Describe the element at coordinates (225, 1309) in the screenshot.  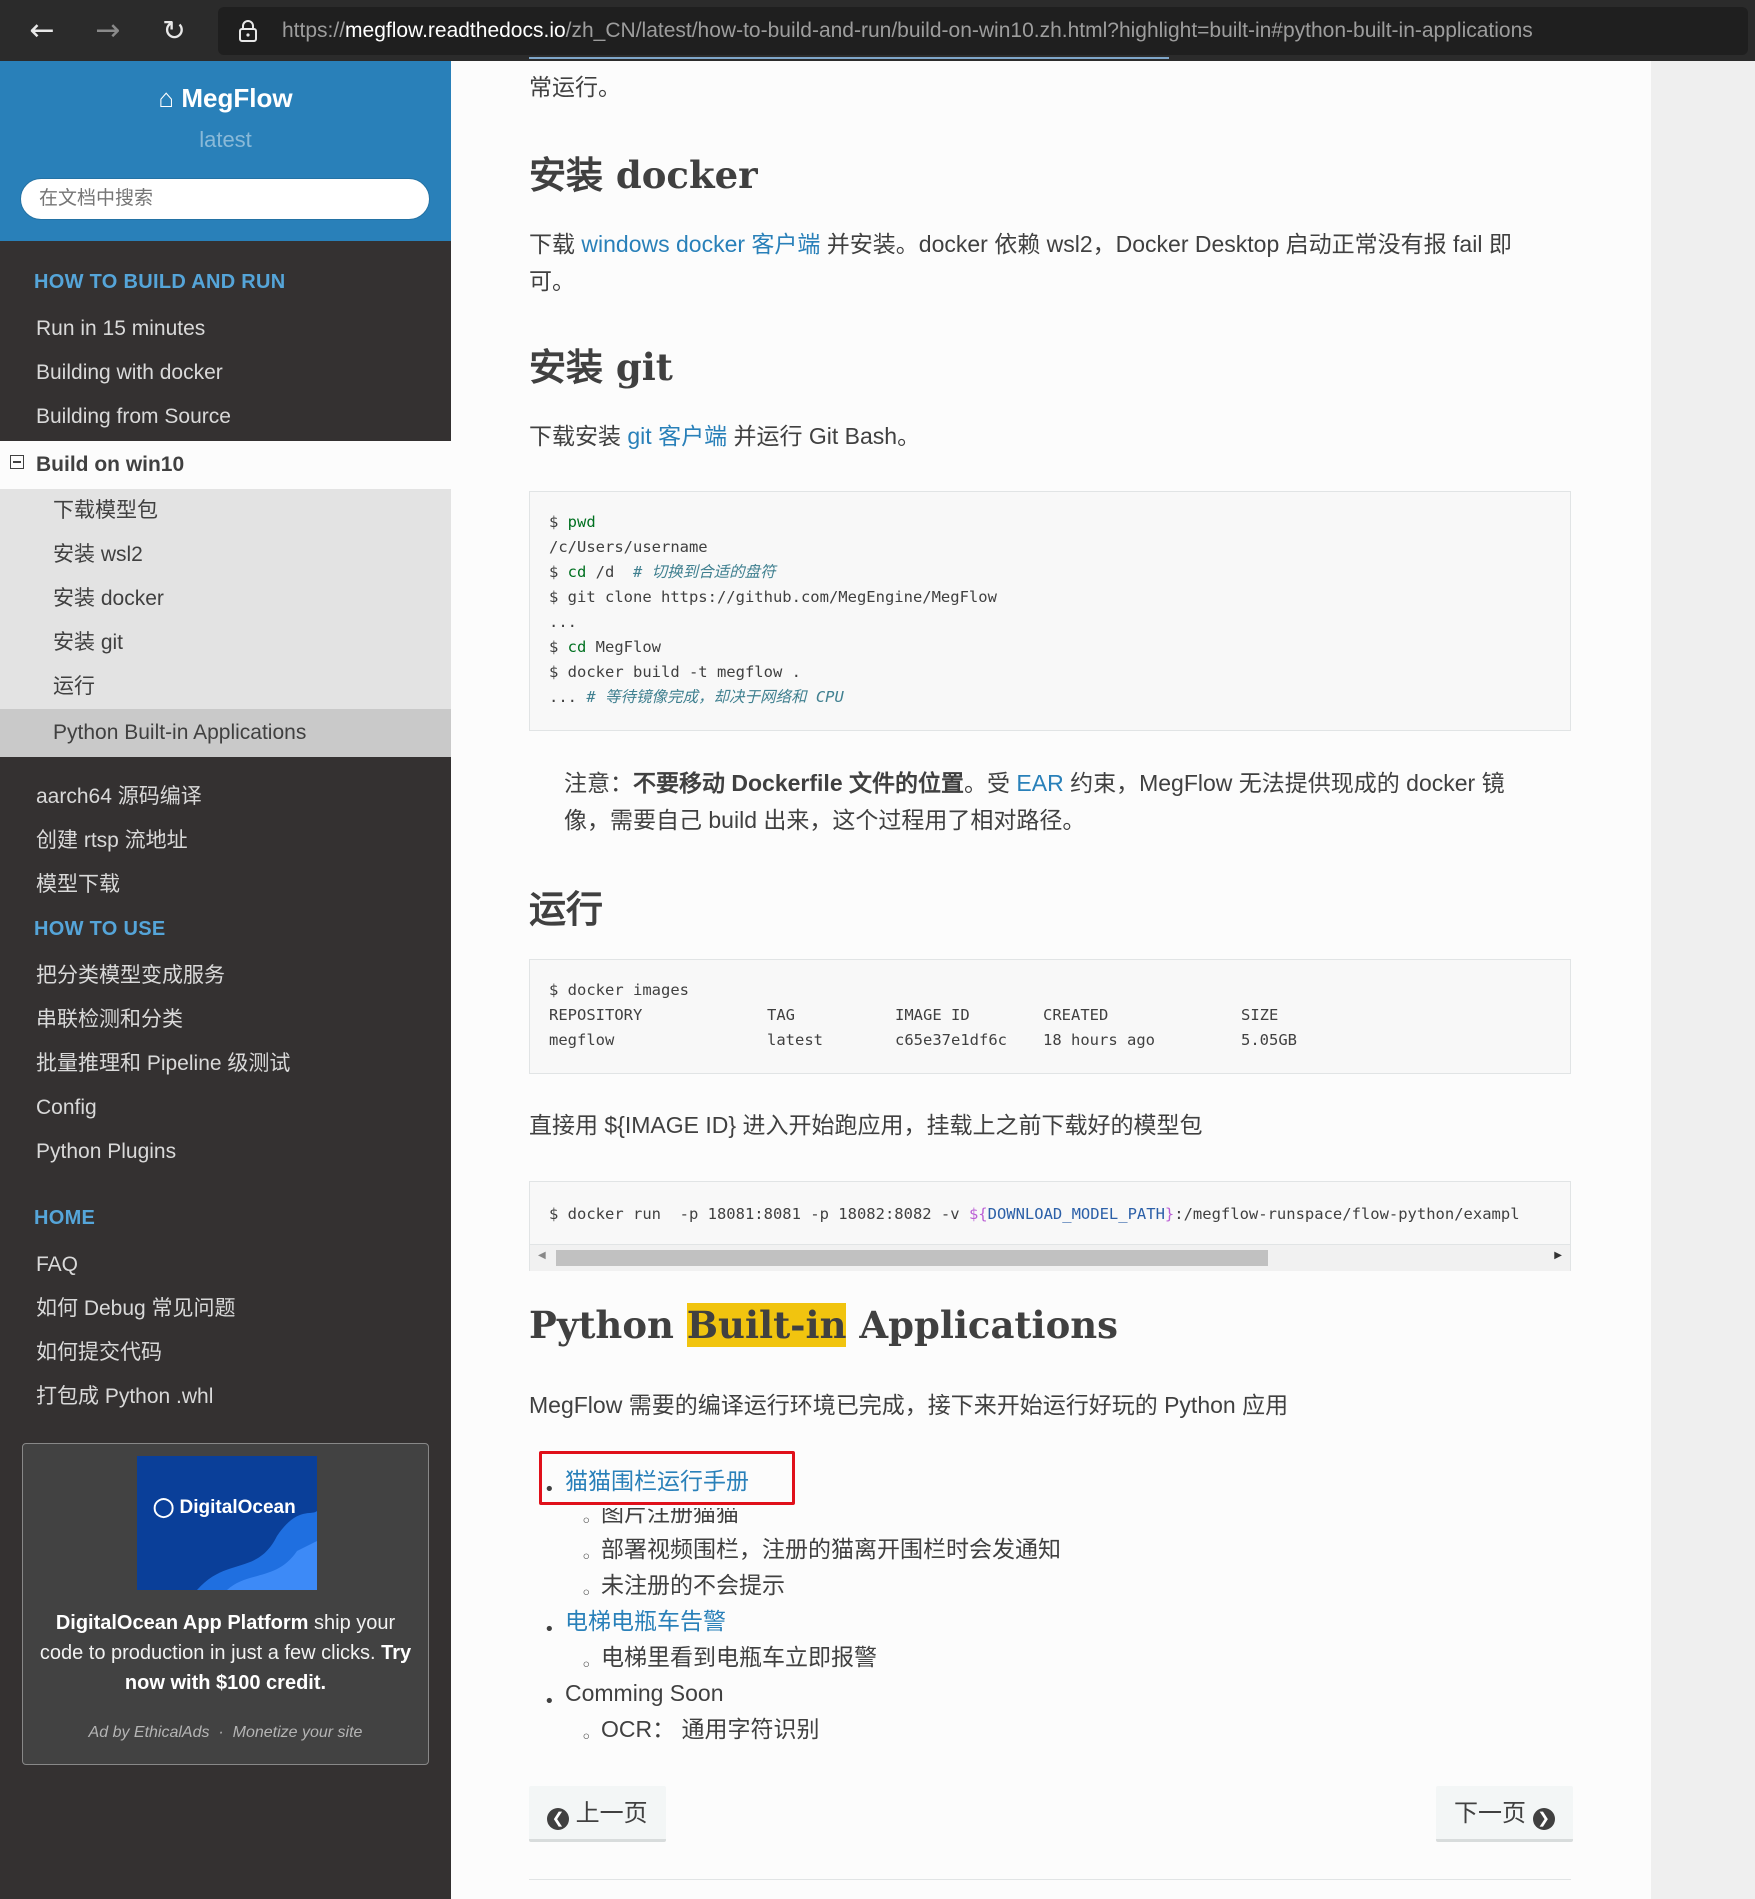
I see `sidebar-item-debug: 如何 Debug 常见问题` at that location.